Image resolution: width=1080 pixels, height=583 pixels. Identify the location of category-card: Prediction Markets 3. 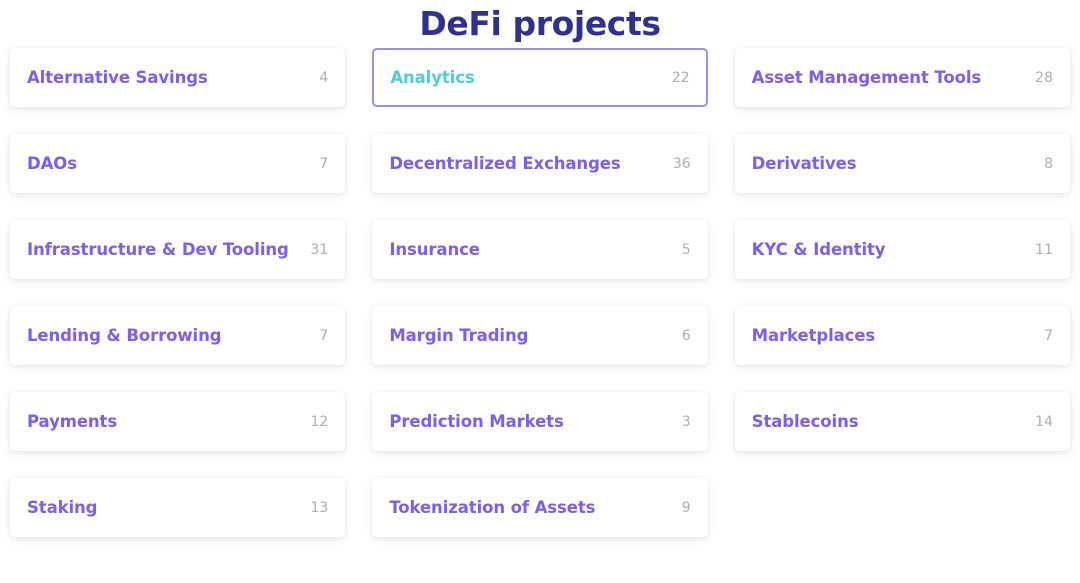
(540, 421).